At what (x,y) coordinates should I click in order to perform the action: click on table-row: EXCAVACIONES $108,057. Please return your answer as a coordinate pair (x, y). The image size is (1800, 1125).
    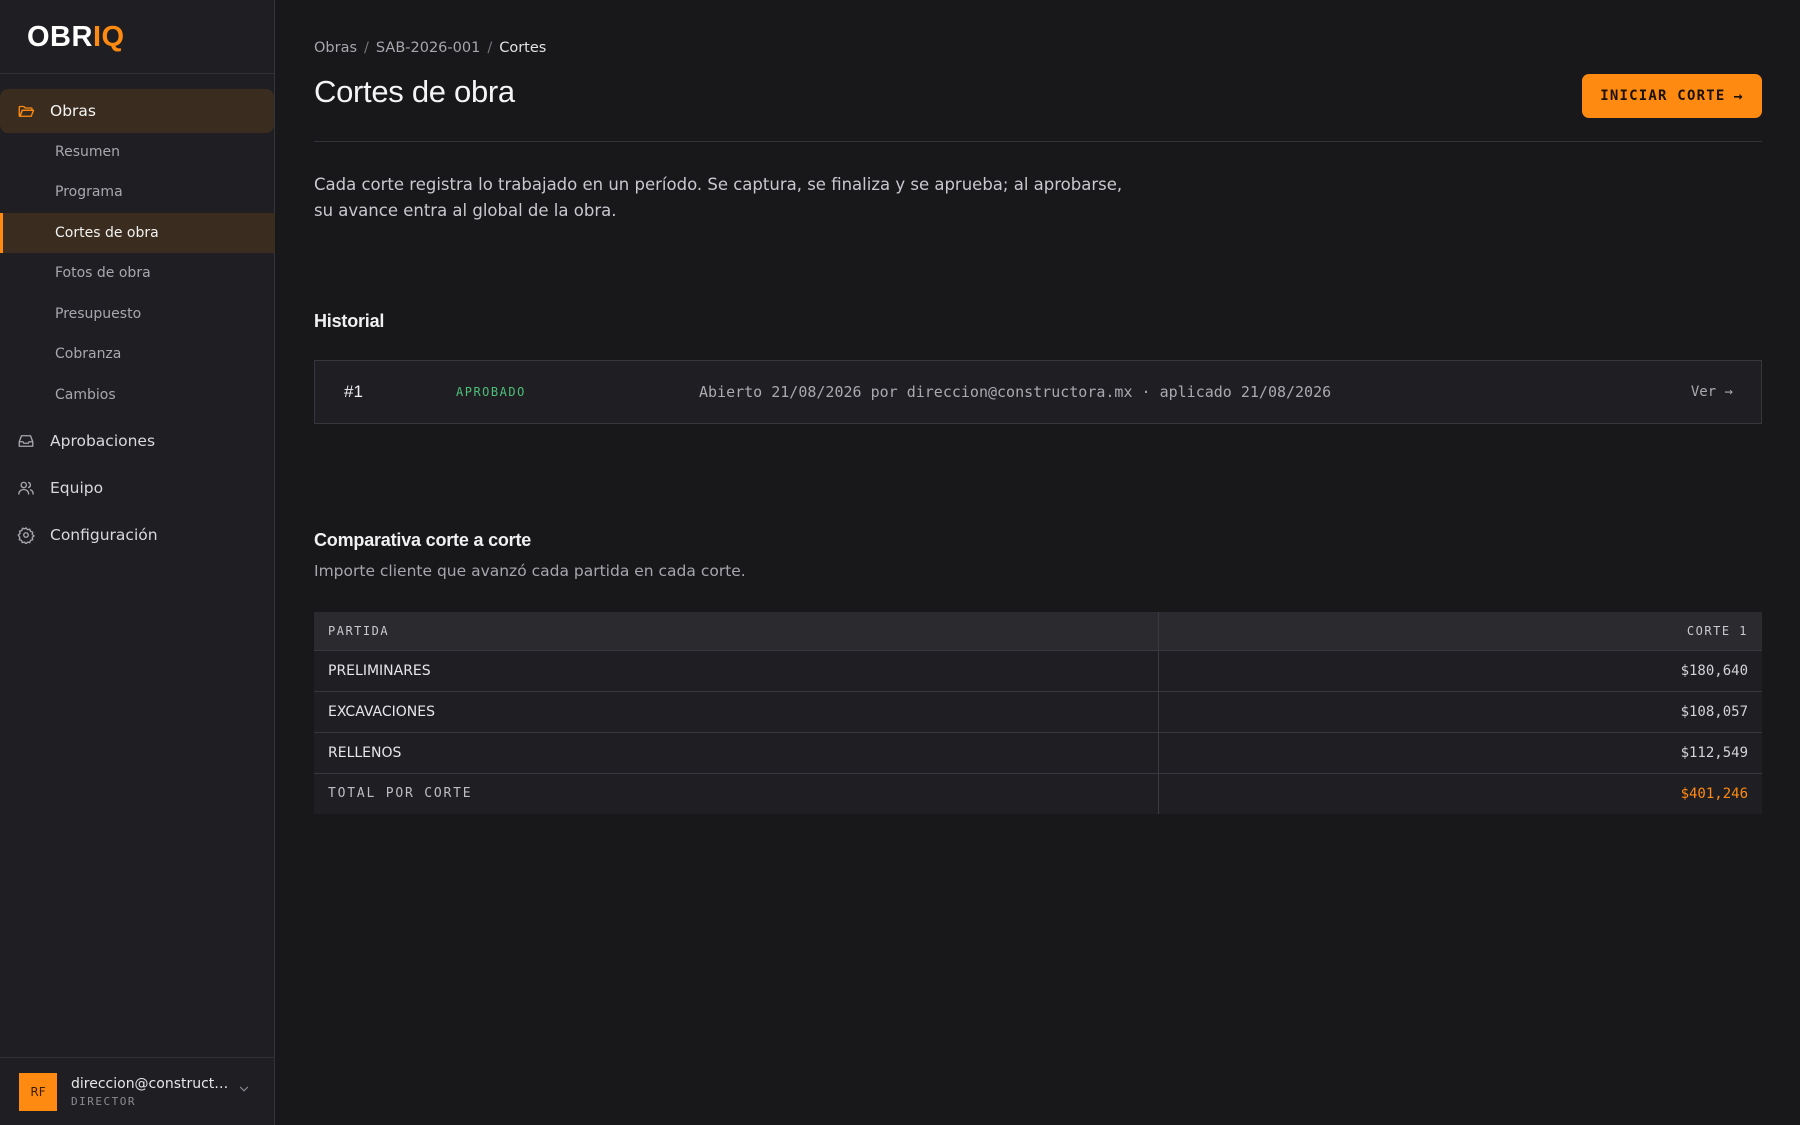
    Looking at the image, I should click on (1038, 712).